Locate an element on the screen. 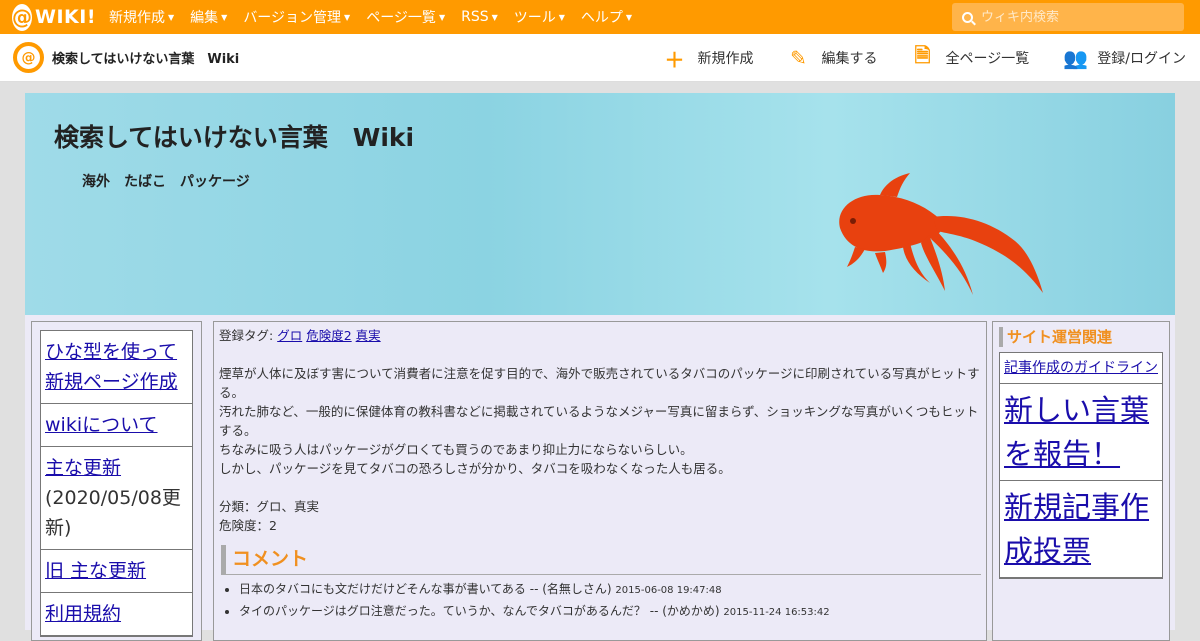  nav-version: バージョン管理 ▼ is located at coordinates (296, 17).